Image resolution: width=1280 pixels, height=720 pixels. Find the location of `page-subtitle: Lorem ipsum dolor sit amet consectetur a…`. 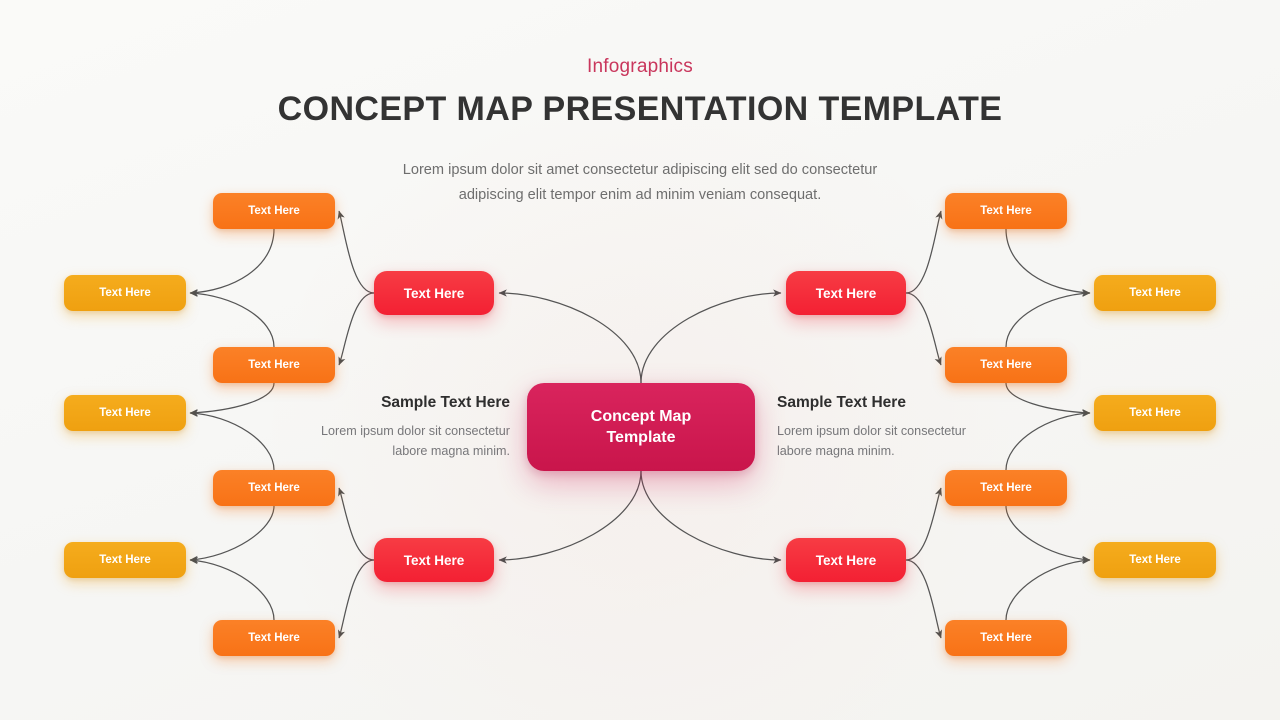

page-subtitle: Lorem ipsum dolor sit amet consectetur a… is located at coordinates (640, 182).